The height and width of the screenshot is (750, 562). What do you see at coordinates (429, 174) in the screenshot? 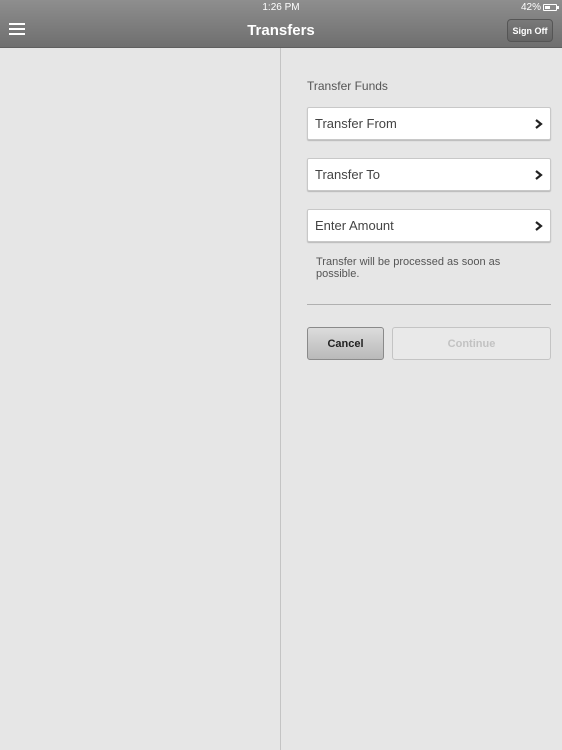
I see `transfer-to-field: Transfer To` at bounding box center [429, 174].